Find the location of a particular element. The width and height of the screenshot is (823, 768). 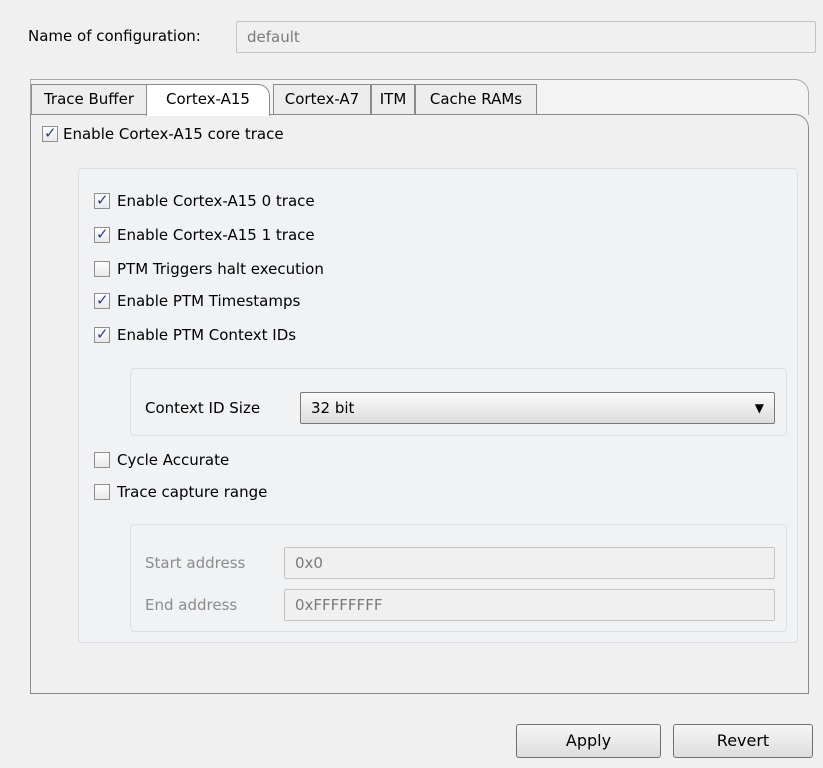

context-id-size-value: 32 bit is located at coordinates (333, 408).